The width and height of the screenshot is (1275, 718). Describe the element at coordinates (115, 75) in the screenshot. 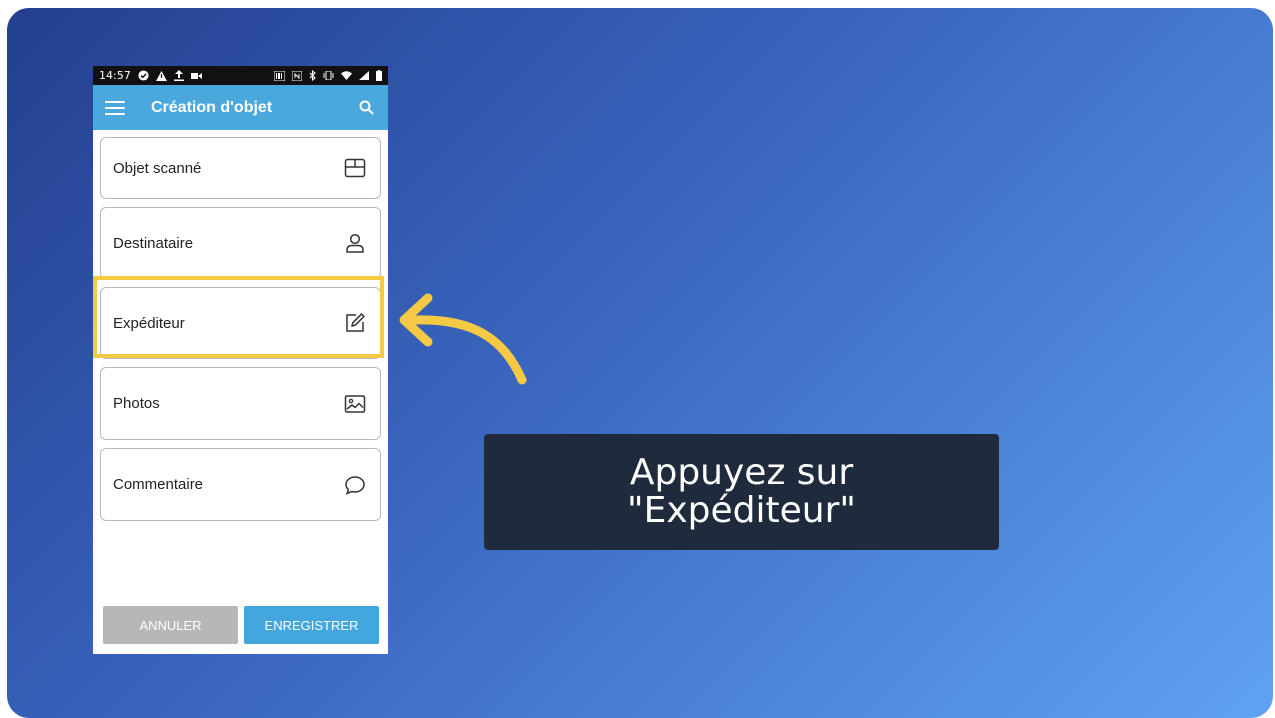

I see `status-time: 14:57` at that location.